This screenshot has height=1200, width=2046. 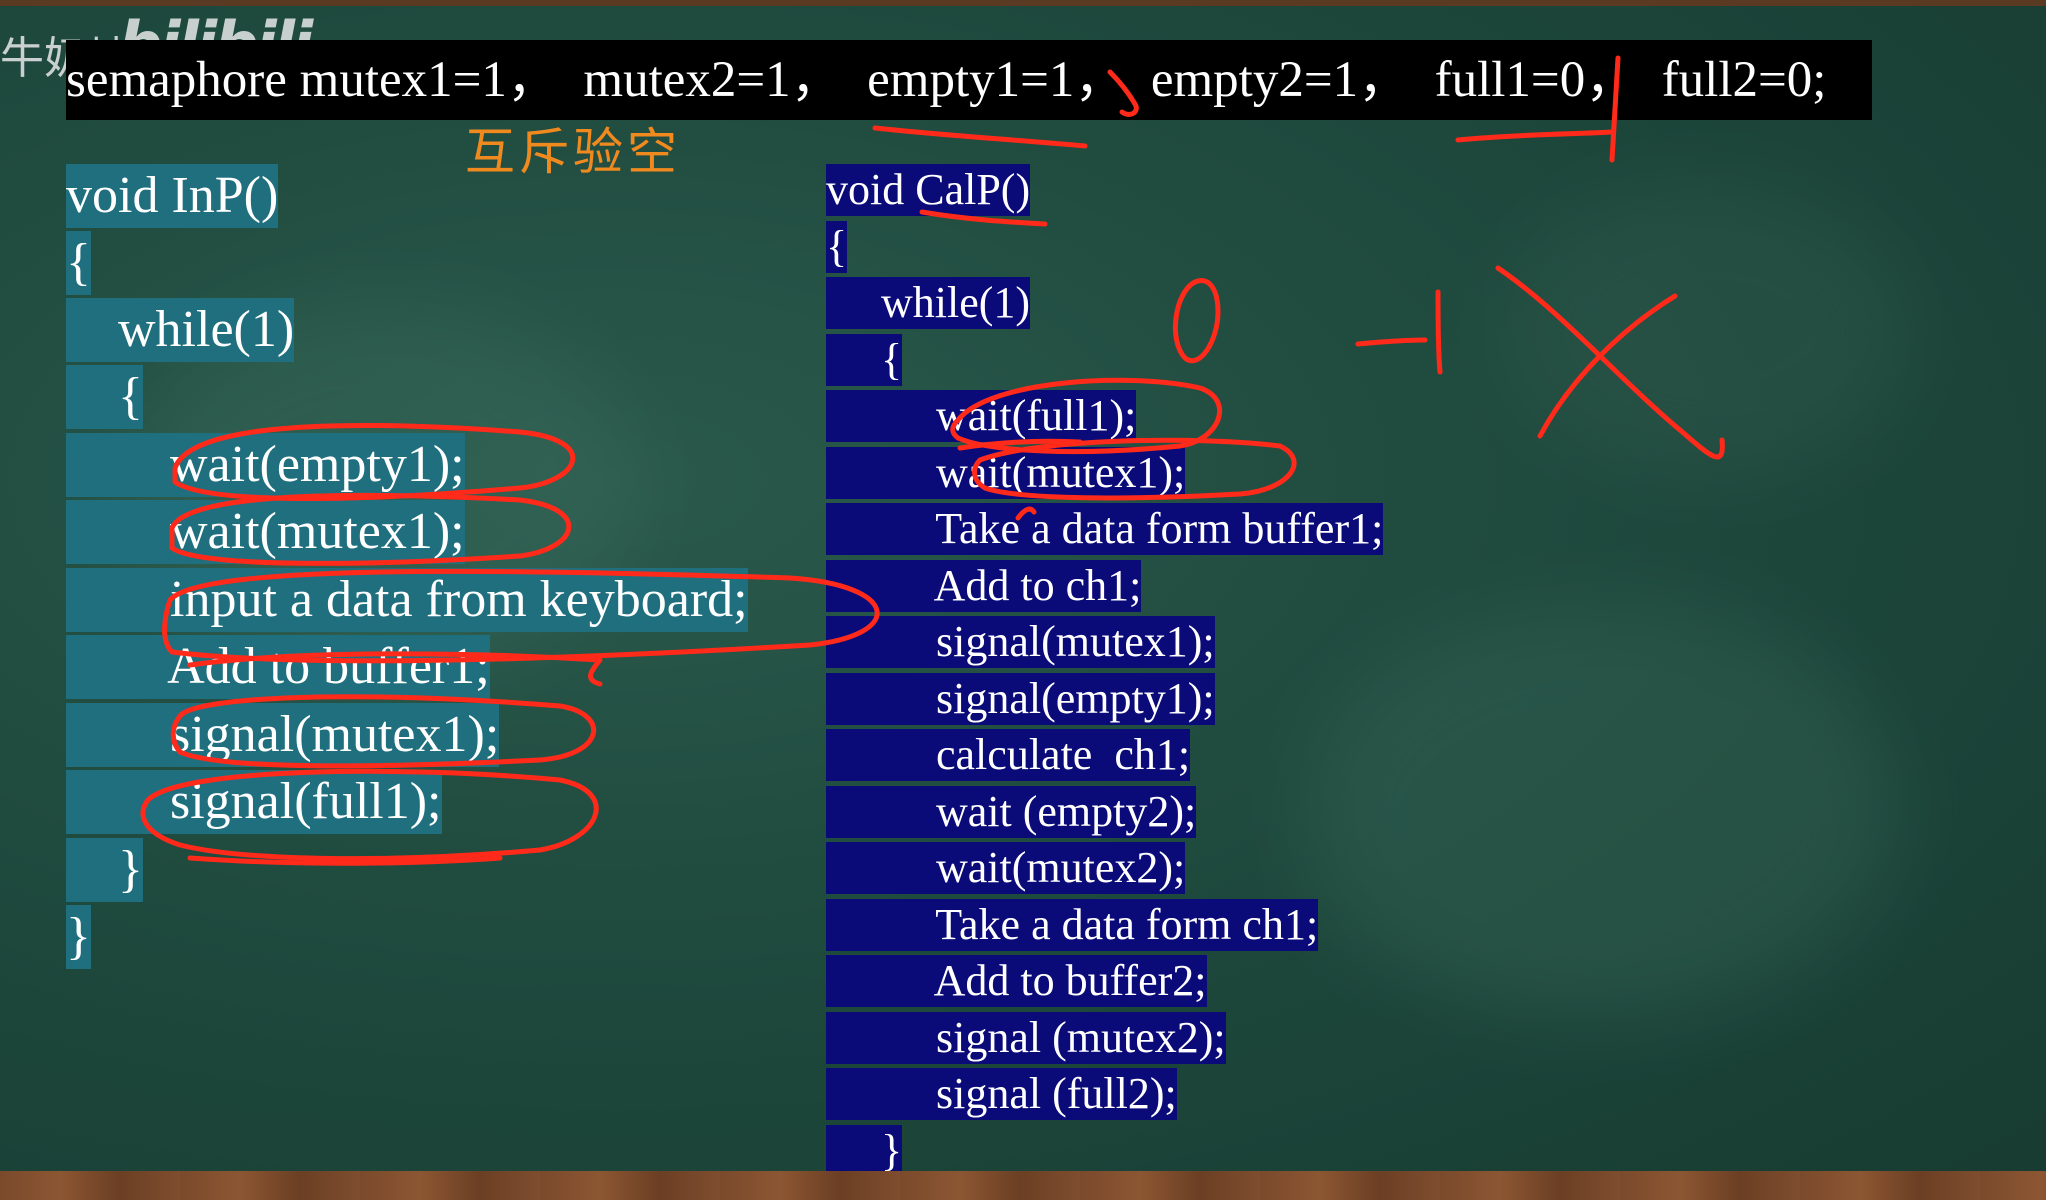 What do you see at coordinates (254, 802) in the screenshot?
I see `inp-line: signal(full1);` at bounding box center [254, 802].